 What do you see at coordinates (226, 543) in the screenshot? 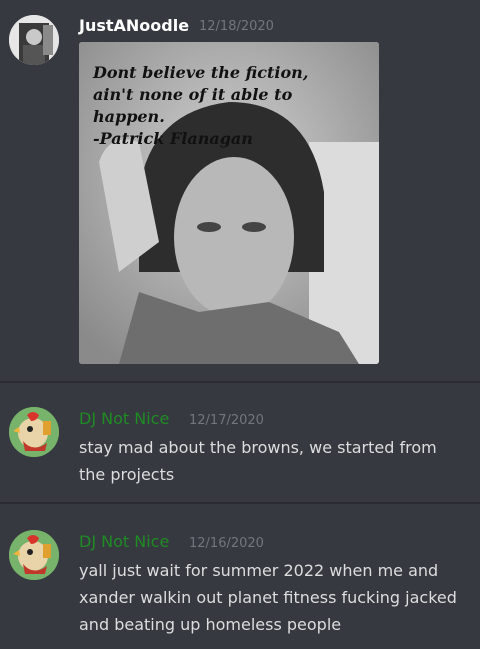
I see `timestamp: 12/16/2020` at bounding box center [226, 543].